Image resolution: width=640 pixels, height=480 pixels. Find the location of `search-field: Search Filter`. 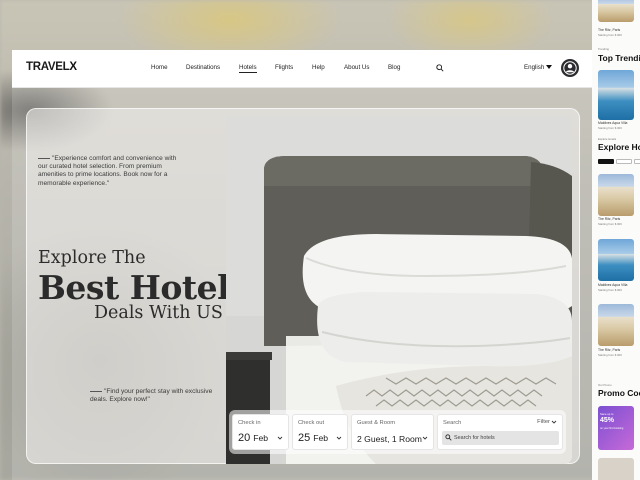

search-field: Search Filter is located at coordinates (500, 432).